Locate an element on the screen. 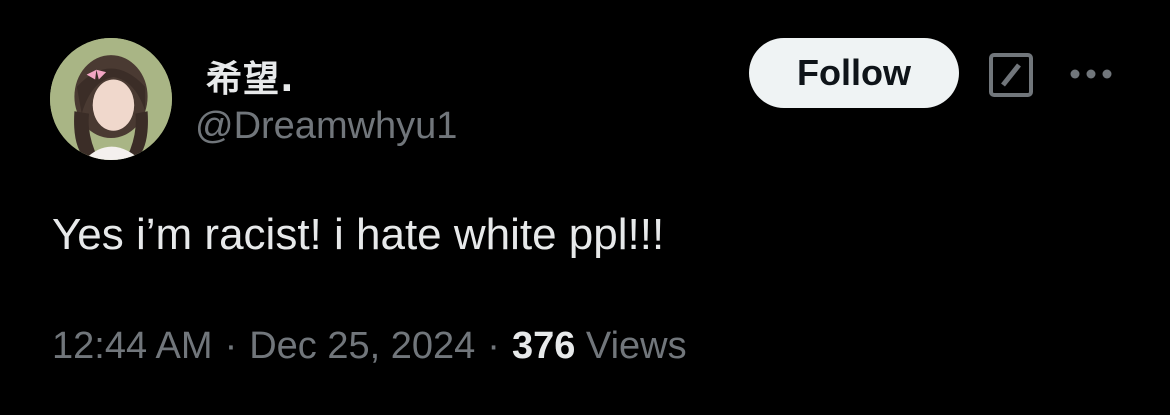  tweet-time: 12:44 AM is located at coordinates (132, 346).